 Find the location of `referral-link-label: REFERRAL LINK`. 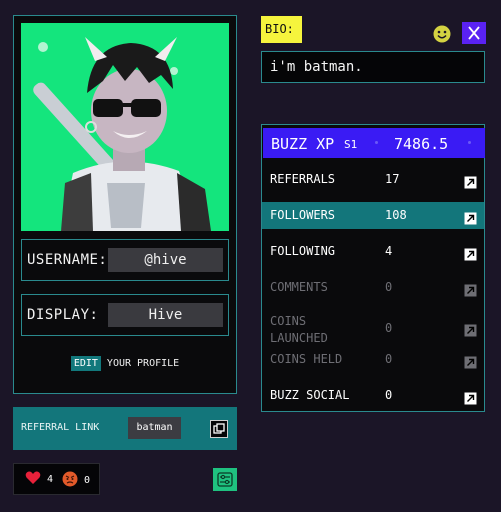

referral-link-label: REFERRAL LINK is located at coordinates (60, 427).